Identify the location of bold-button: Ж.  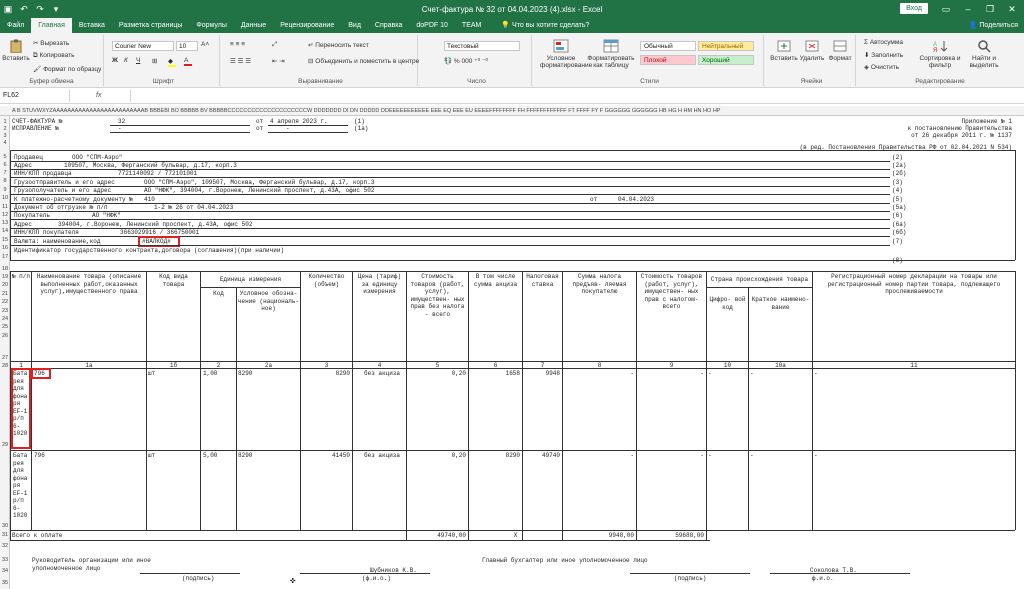
(115, 60).